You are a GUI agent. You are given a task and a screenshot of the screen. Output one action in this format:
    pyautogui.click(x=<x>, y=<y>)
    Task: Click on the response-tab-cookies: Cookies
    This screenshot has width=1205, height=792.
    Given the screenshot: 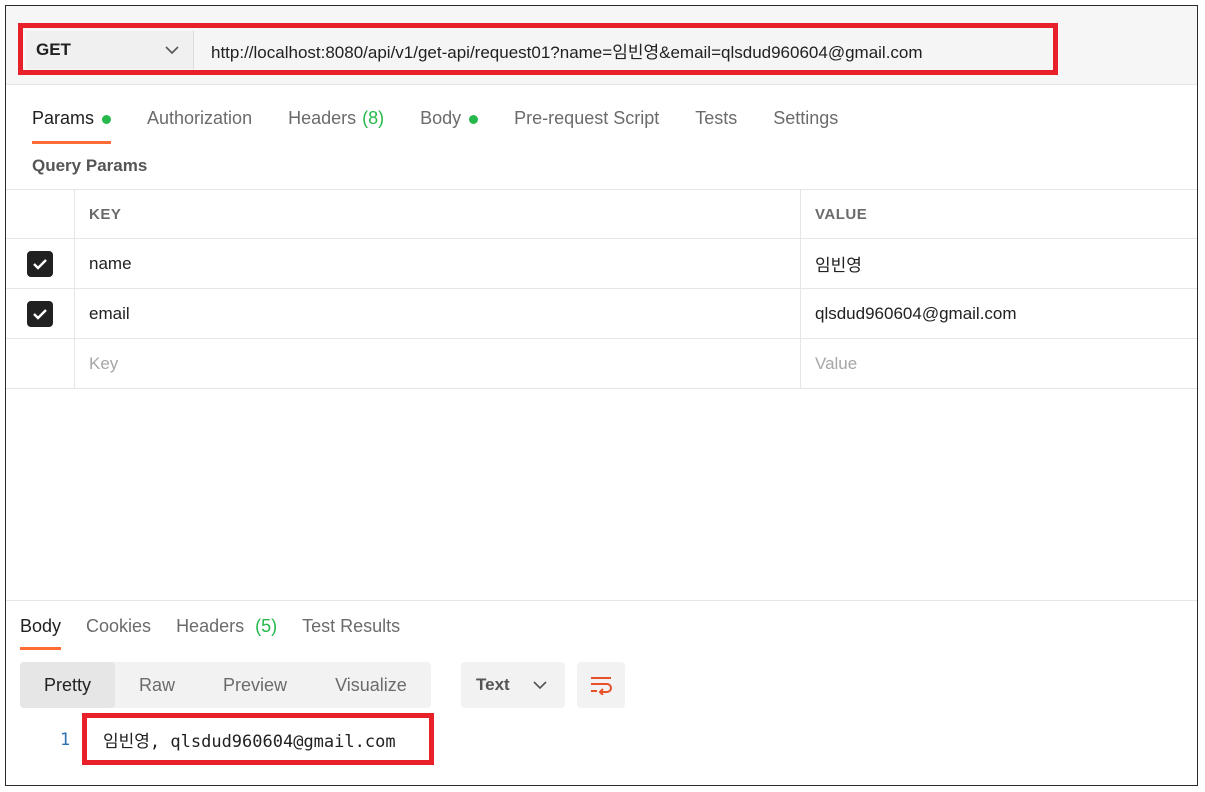 What is the action you would take?
    pyautogui.click(x=118, y=632)
    